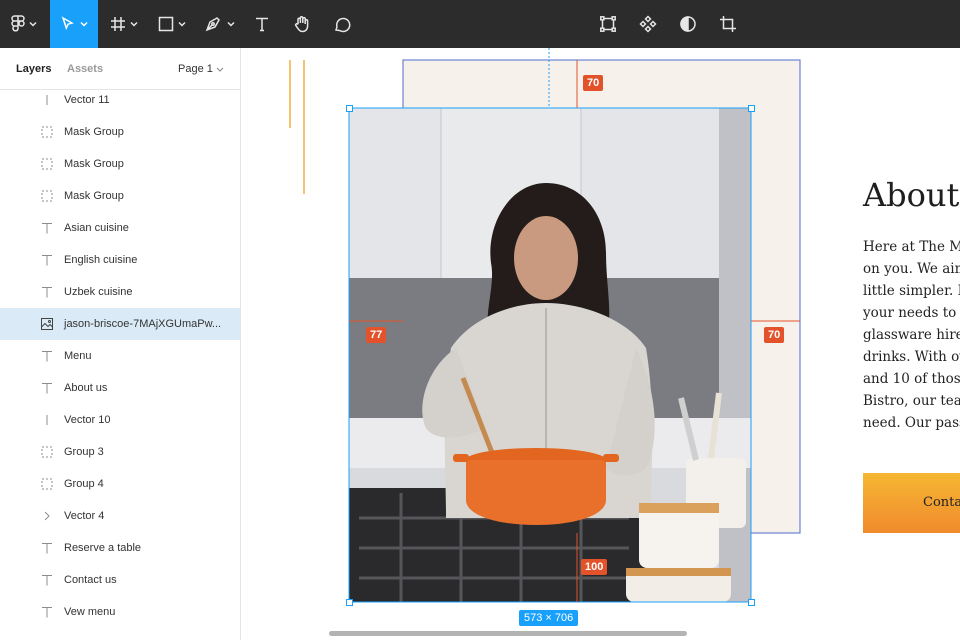  I want to click on layer-name: Vector 11, so click(87, 100).